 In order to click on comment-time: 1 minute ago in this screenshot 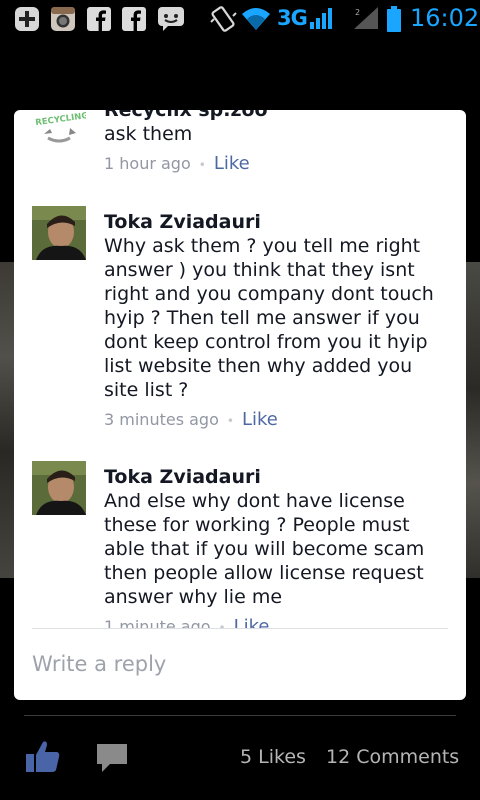, I will do `click(157, 622)`.